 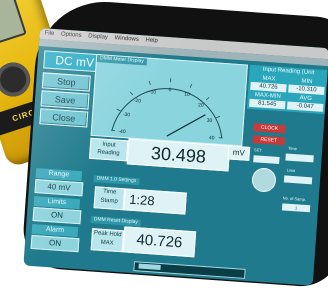 What do you see at coordinates (126, 39) in the screenshot?
I see `menu-windows: Windows` at bounding box center [126, 39].